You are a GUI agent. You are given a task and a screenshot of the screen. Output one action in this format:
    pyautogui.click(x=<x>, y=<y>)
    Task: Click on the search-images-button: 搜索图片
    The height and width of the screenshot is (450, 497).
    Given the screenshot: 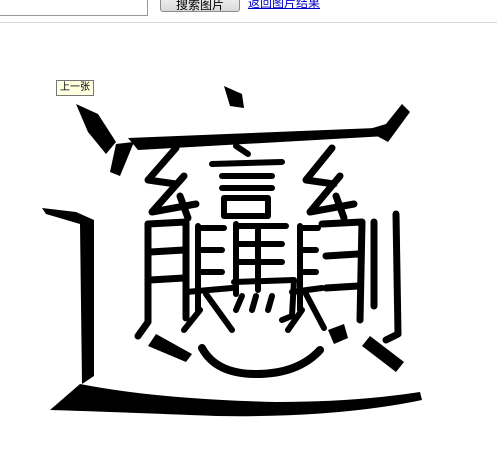 What is the action you would take?
    pyautogui.click(x=200, y=6)
    